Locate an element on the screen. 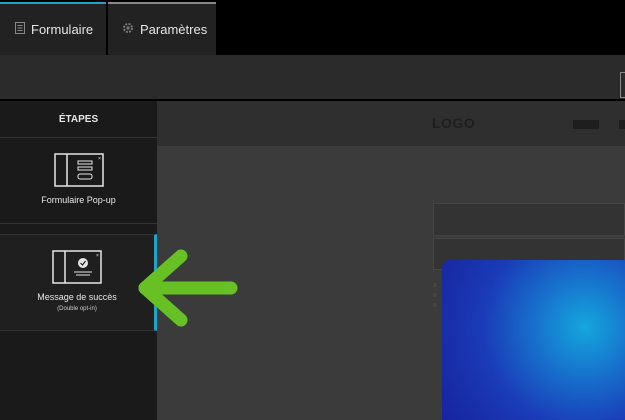 The image size is (625, 420). step-sublabel: (Double opt-in) is located at coordinates (77, 309).